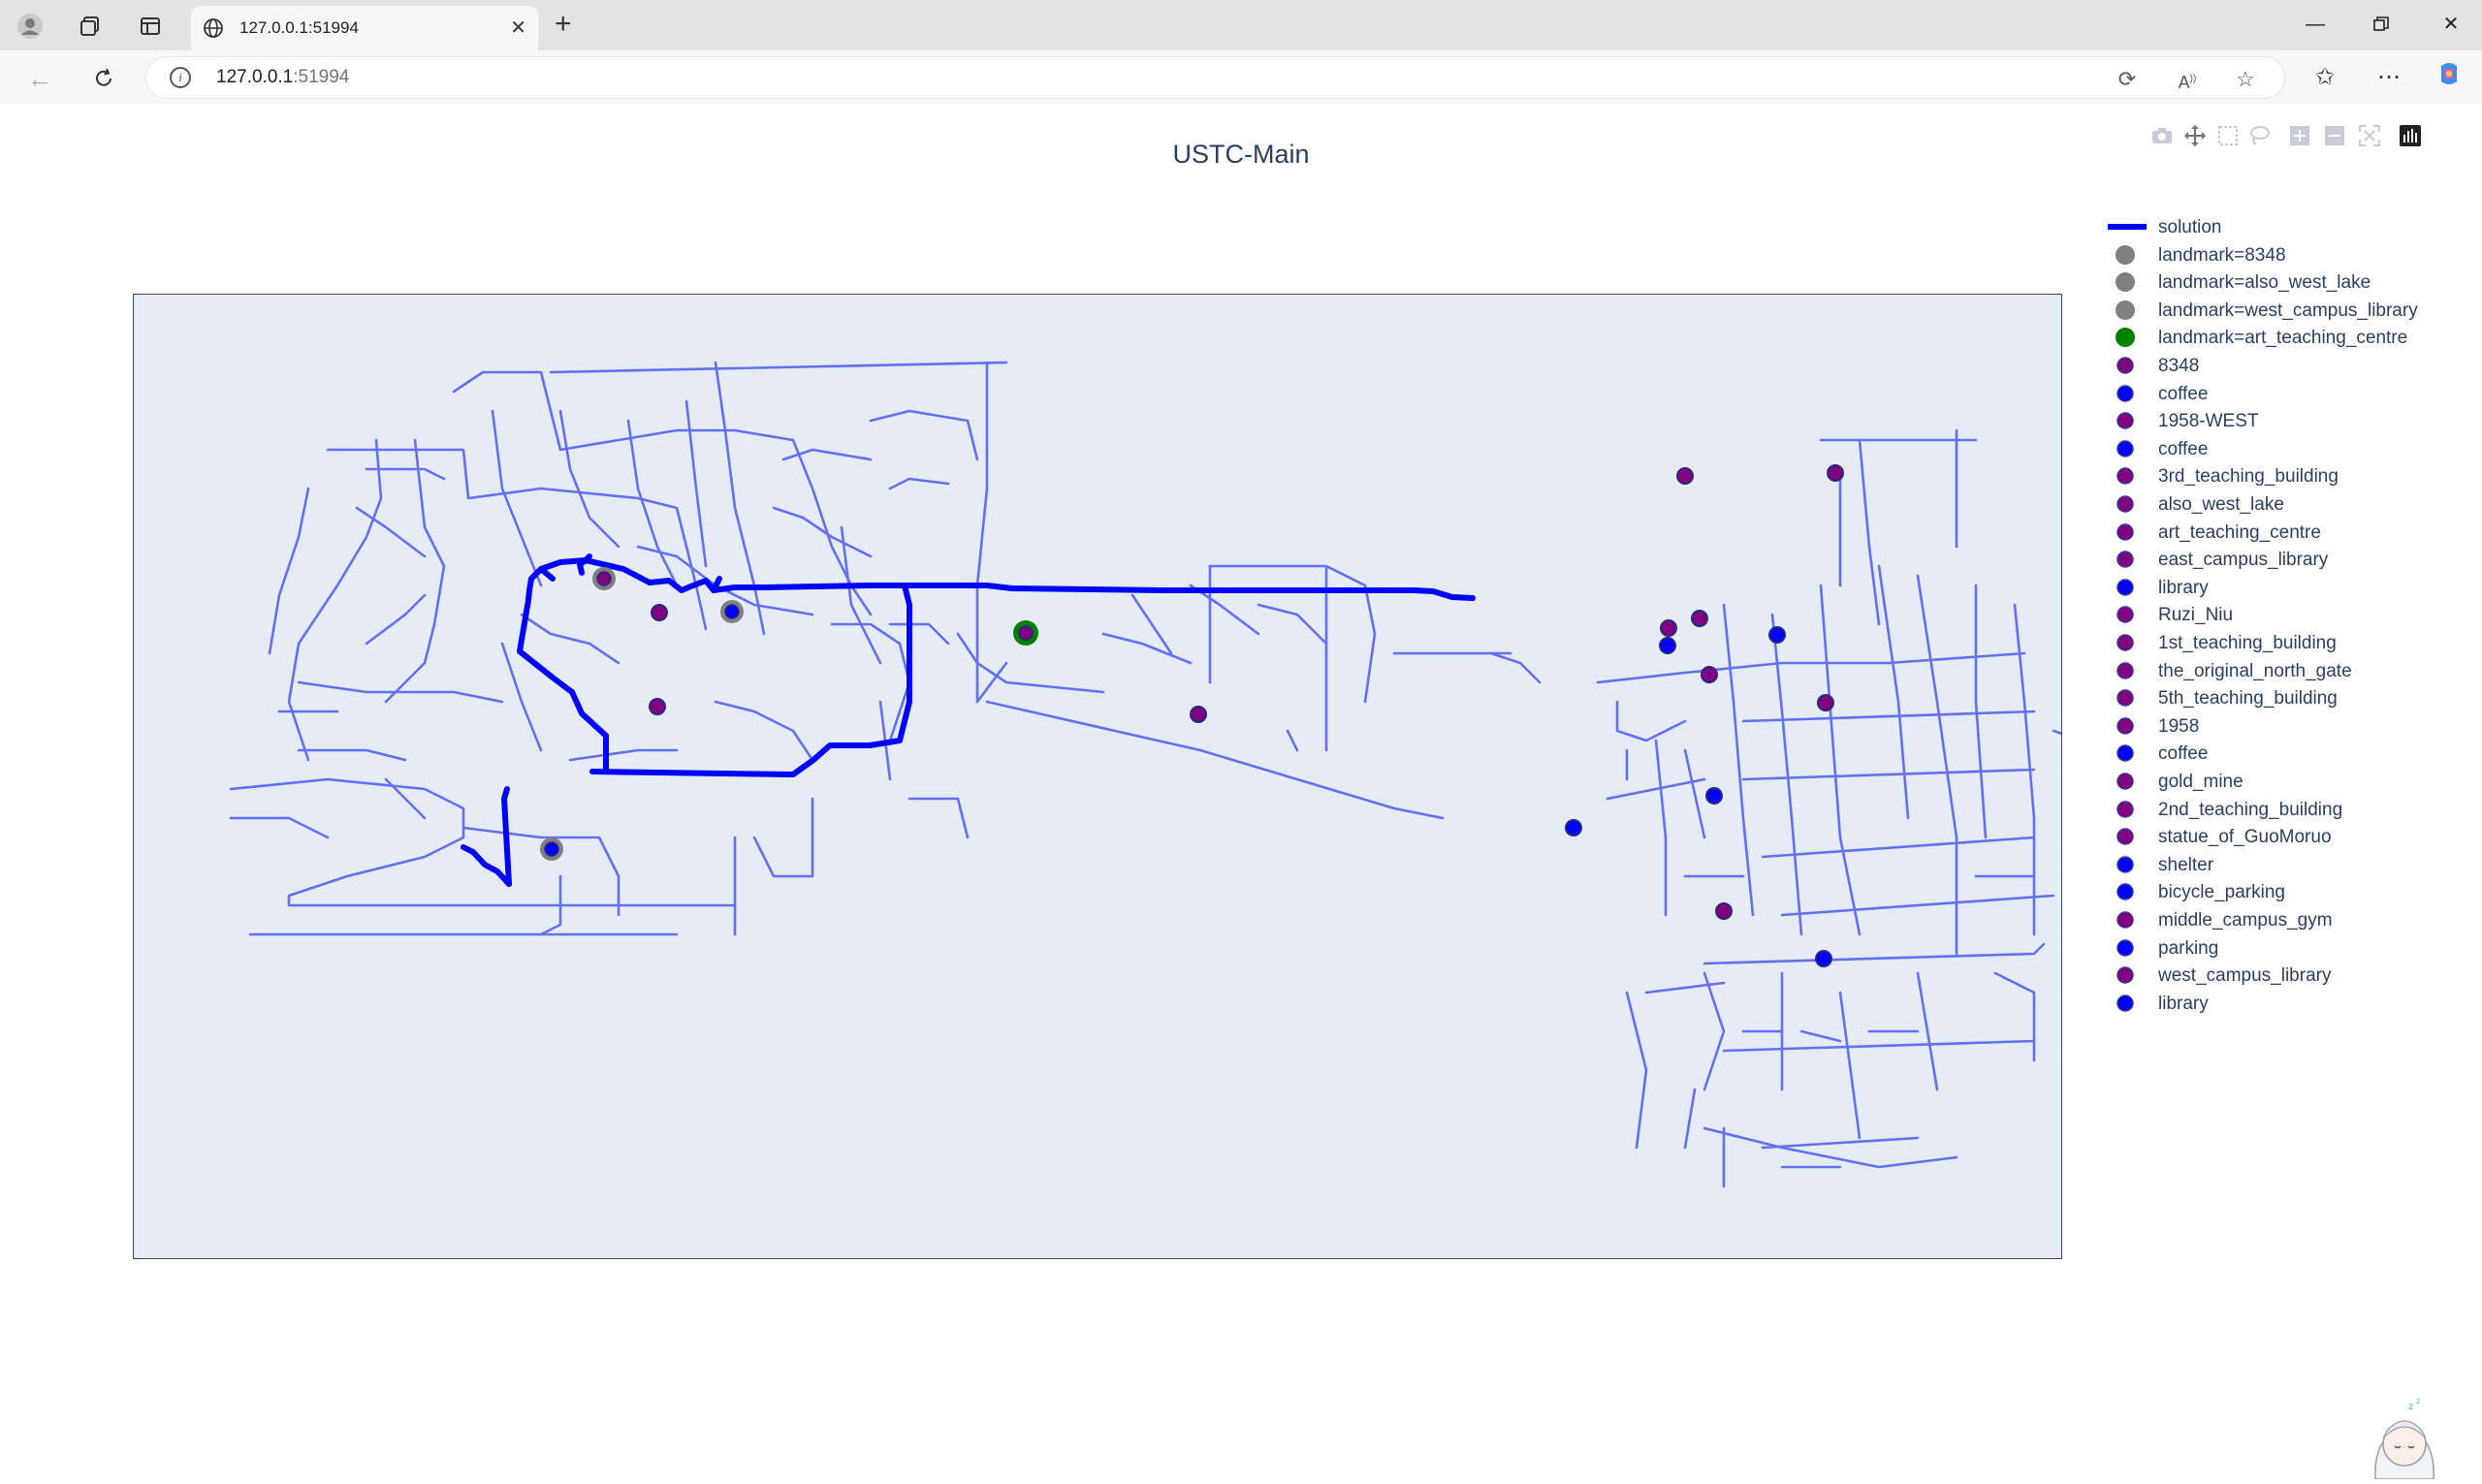  What do you see at coordinates (2288, 919) in the screenshot?
I see `legend-item: middle_campus_gym` at bounding box center [2288, 919].